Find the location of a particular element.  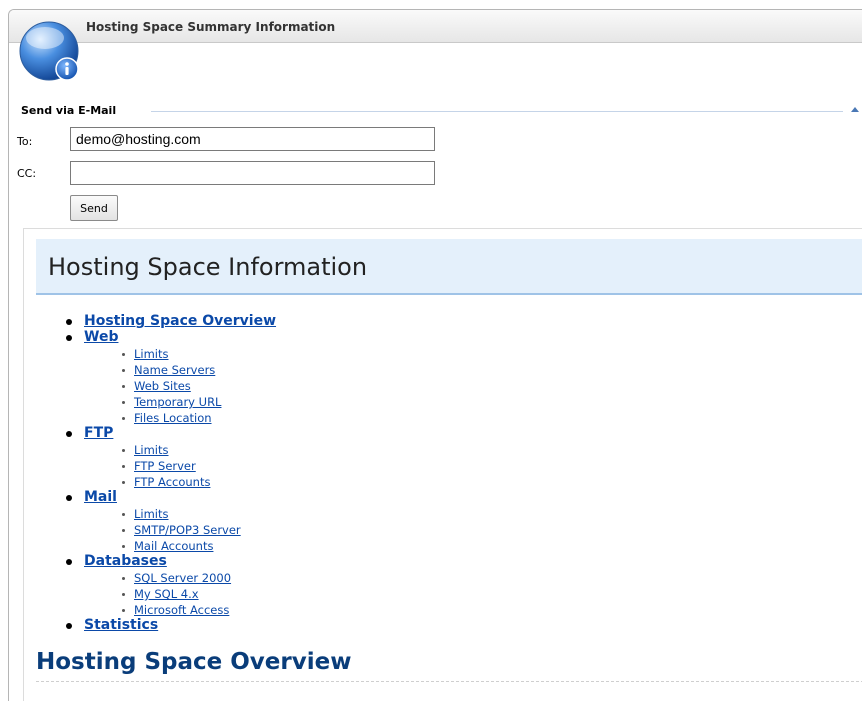

toc-link-web-limits: Limits is located at coordinates (151, 354).